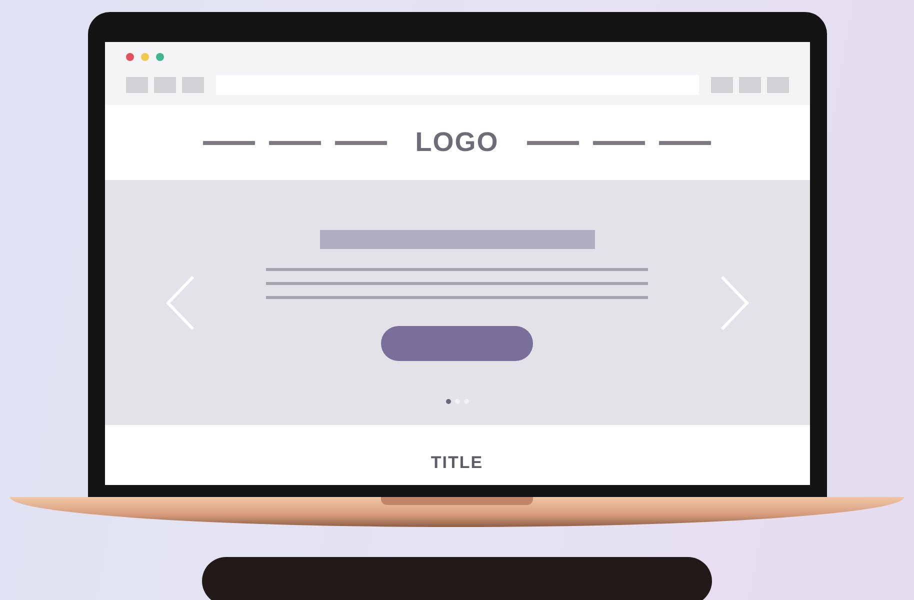 This screenshot has height=600, width=914. I want to click on logo: LOGO, so click(457, 142).